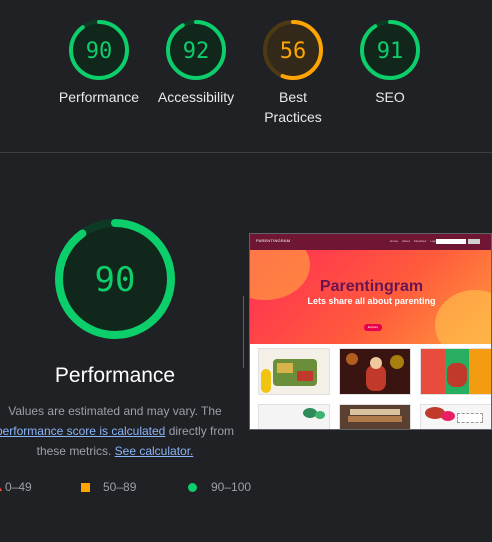 The width and height of the screenshot is (492, 542). I want to click on photo-tile-colorful, so click(455, 371).